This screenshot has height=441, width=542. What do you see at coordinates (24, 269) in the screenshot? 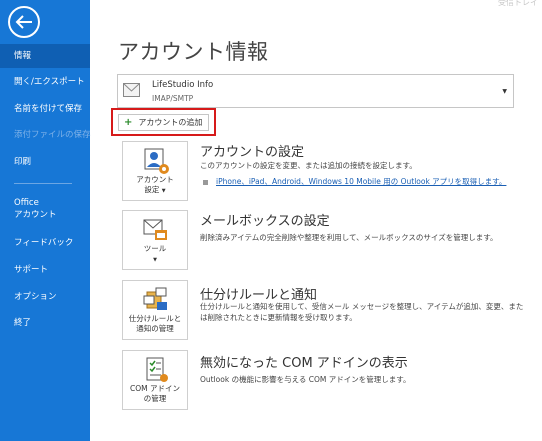
I see `sidebar-item-support: サポート` at bounding box center [24, 269].